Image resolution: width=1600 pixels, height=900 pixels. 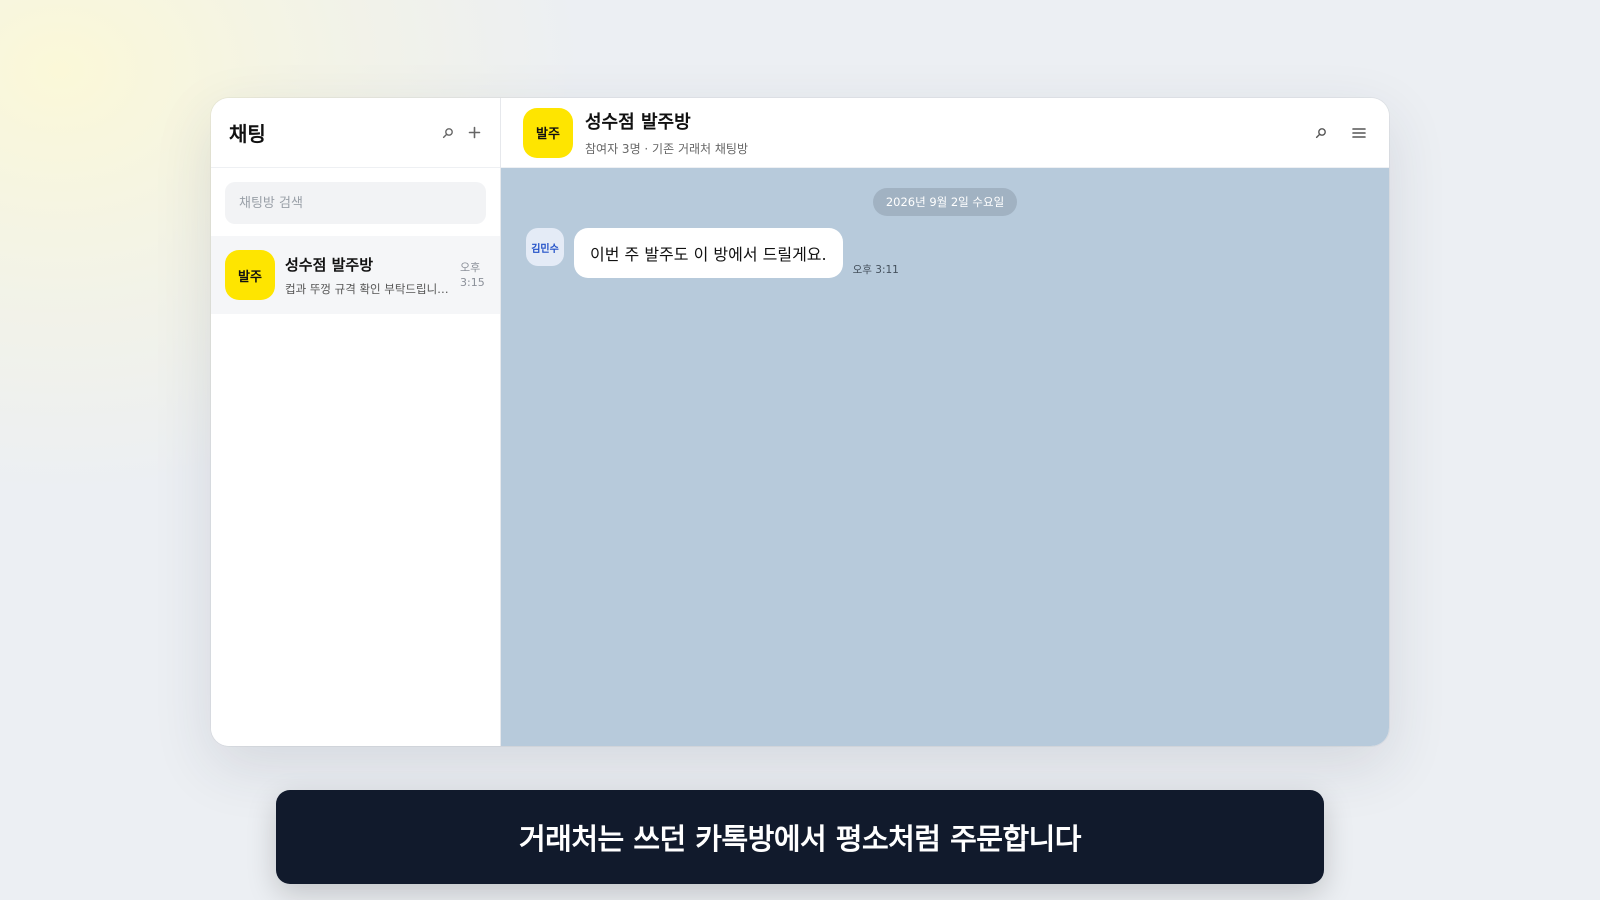 What do you see at coordinates (800, 837) in the screenshot?
I see `caption-banner: 거래처는 쓰던 카톡방에서 평소처럼 주문합니다` at bounding box center [800, 837].